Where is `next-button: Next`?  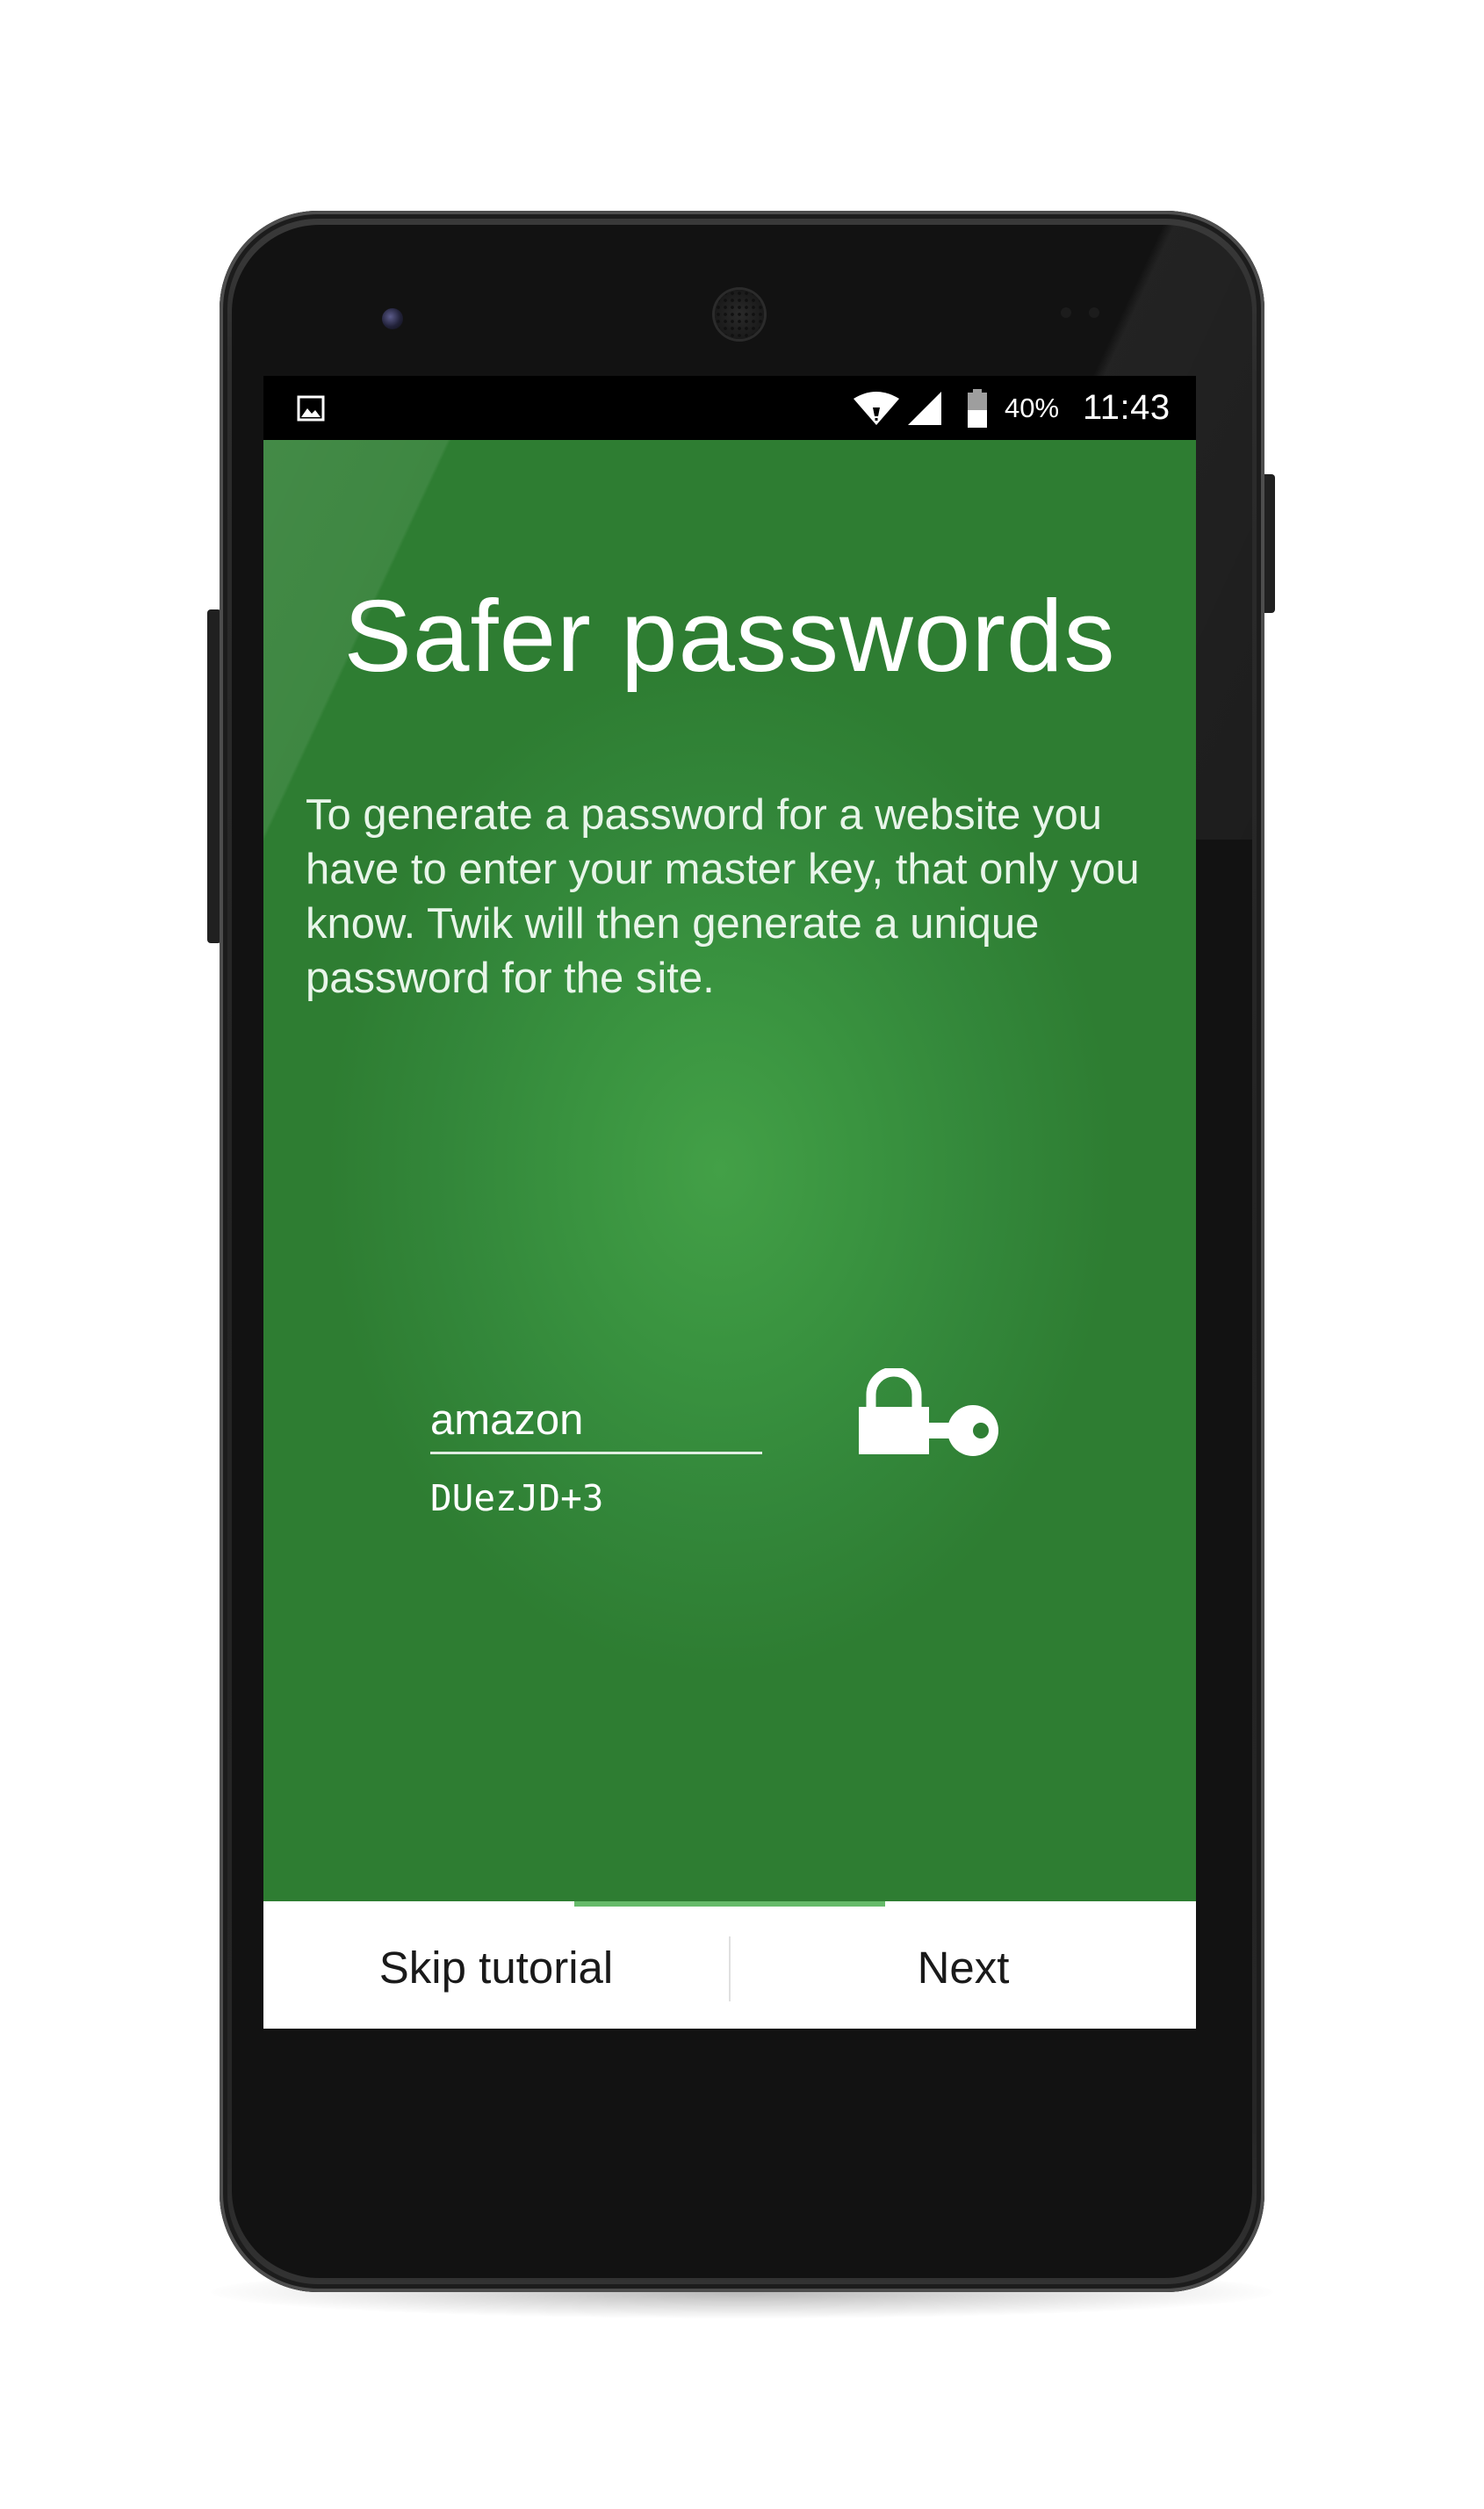 next-button: Next is located at coordinates (963, 1968).